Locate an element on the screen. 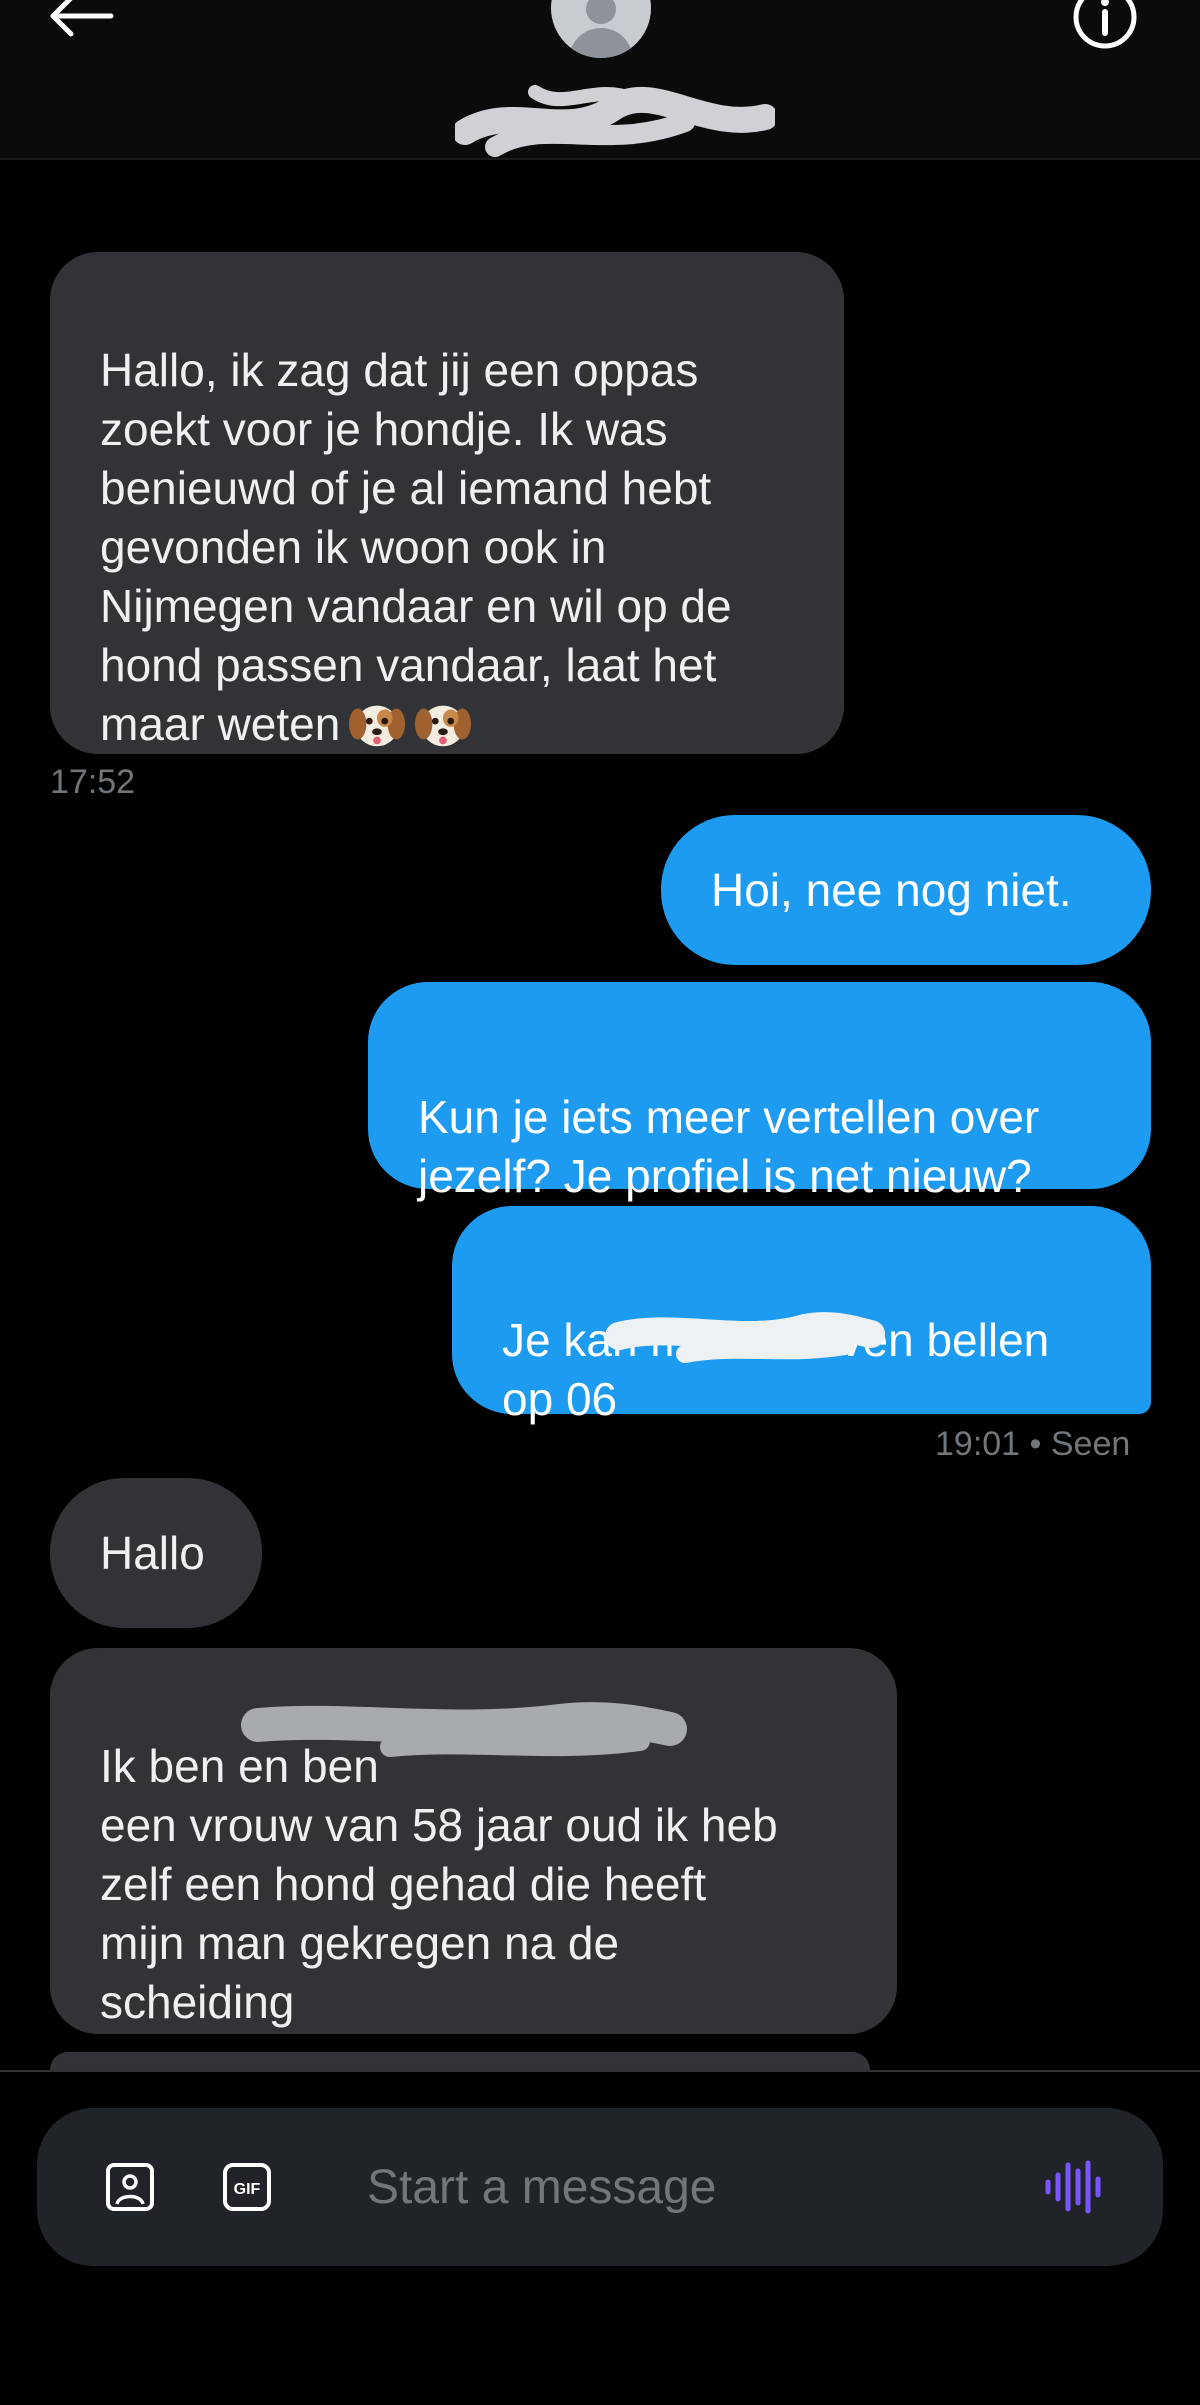 Image resolution: width=1200 pixels, height=2405 pixels. message-text: Je kan me ook even bellen op 06 is located at coordinates (776, 1369).